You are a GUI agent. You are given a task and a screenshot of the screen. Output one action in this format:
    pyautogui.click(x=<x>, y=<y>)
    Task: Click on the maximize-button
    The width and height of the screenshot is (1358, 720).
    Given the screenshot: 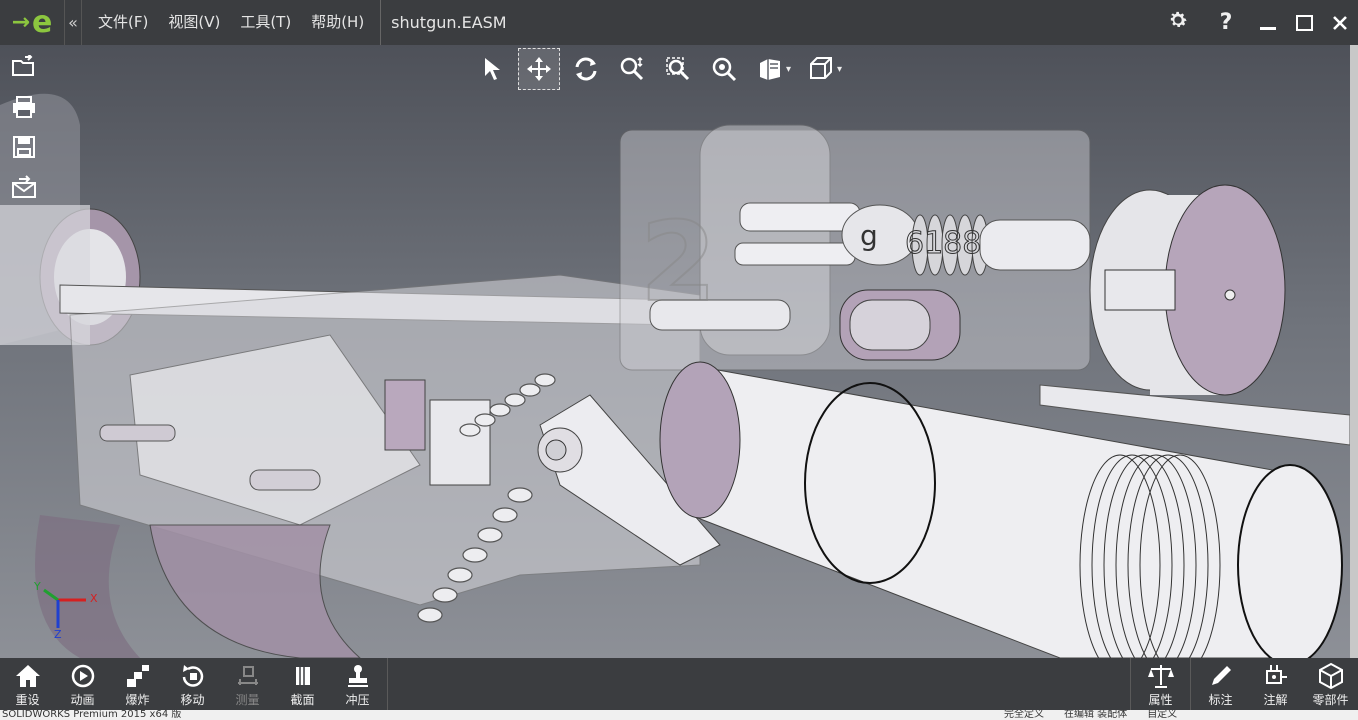 What is the action you would take?
    pyautogui.click(x=1304, y=23)
    